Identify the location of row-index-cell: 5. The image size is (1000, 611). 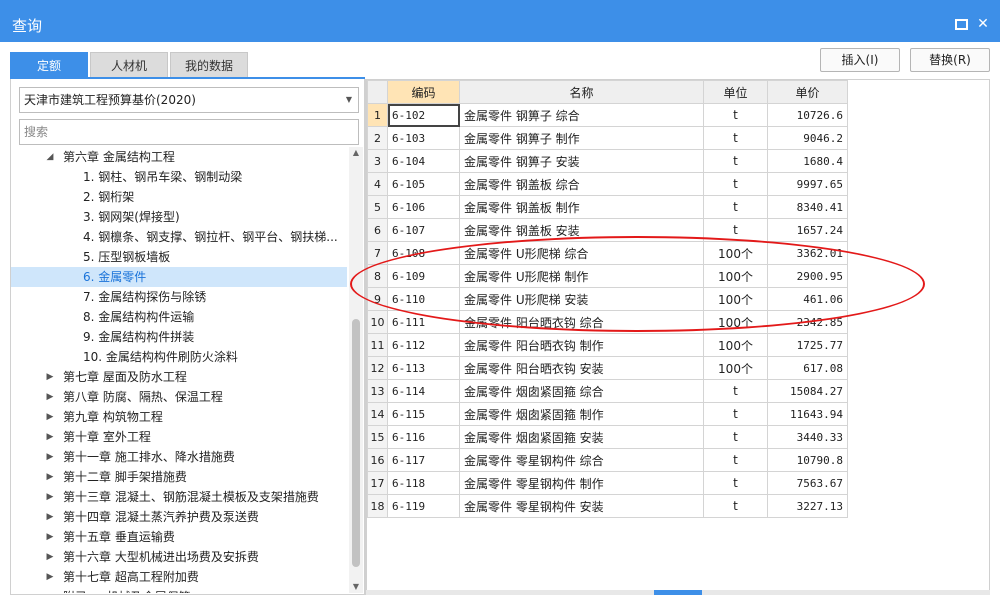
(377, 207).